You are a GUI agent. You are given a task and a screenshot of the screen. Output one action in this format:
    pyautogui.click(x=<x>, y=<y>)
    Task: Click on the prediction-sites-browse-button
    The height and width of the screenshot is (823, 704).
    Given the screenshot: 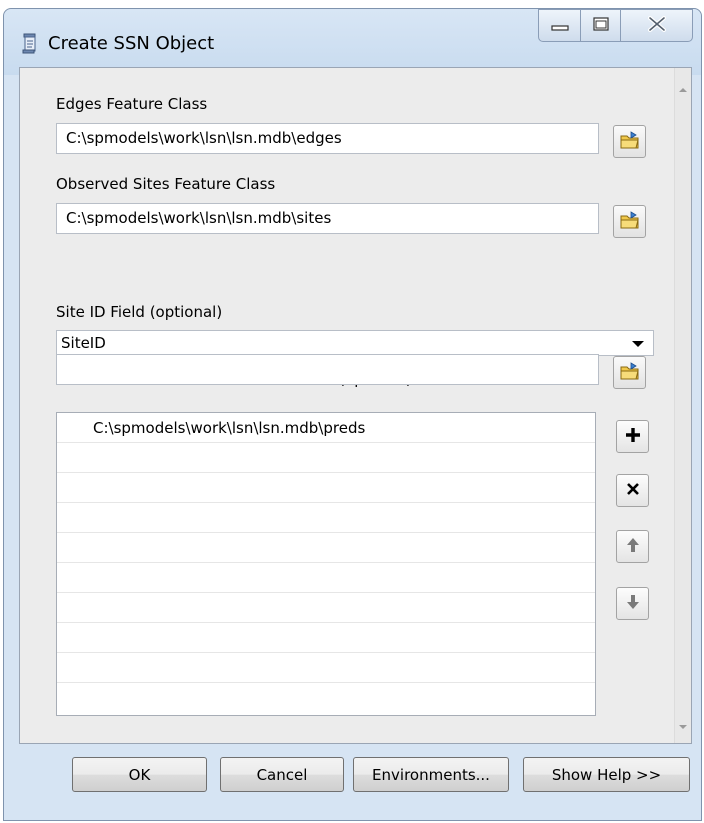 What is the action you would take?
    pyautogui.click(x=629, y=372)
    